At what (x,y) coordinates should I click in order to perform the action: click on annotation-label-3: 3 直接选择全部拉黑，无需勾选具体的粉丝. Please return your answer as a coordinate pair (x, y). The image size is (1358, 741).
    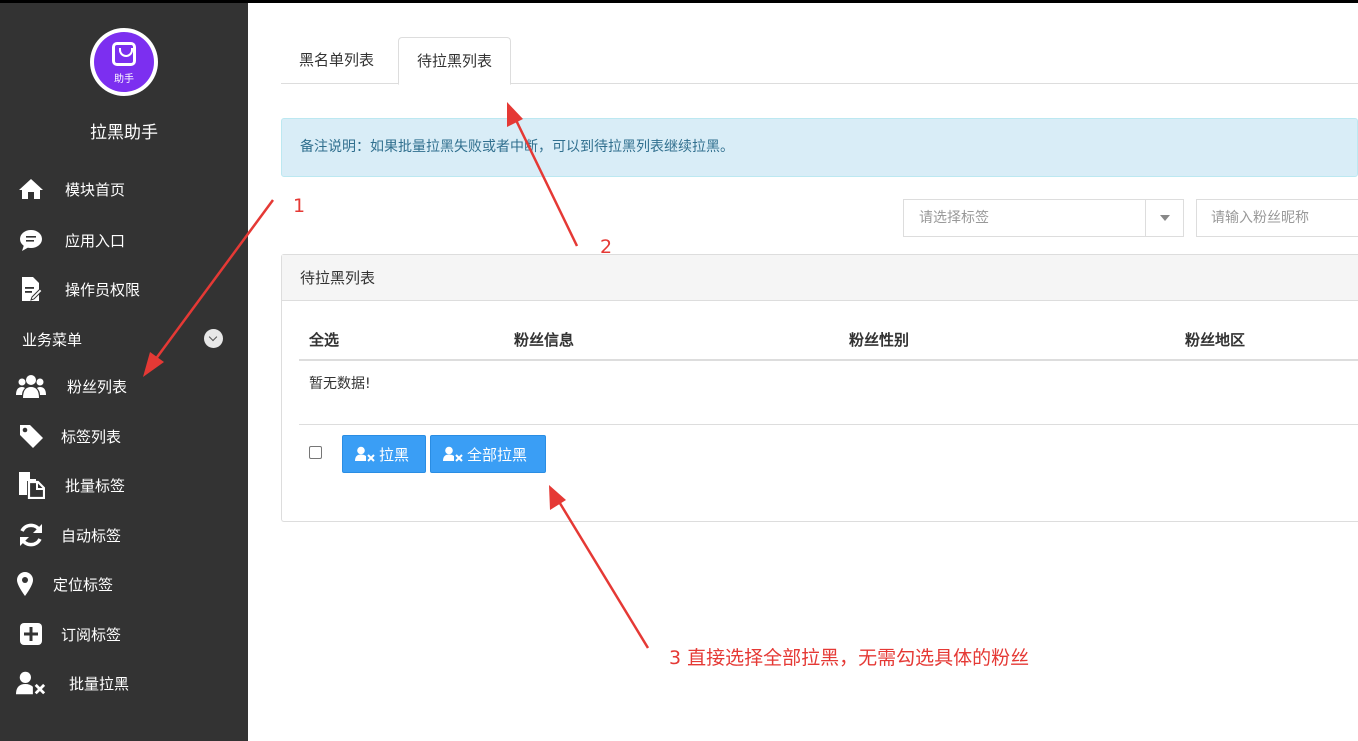
    Looking at the image, I should click on (849, 658).